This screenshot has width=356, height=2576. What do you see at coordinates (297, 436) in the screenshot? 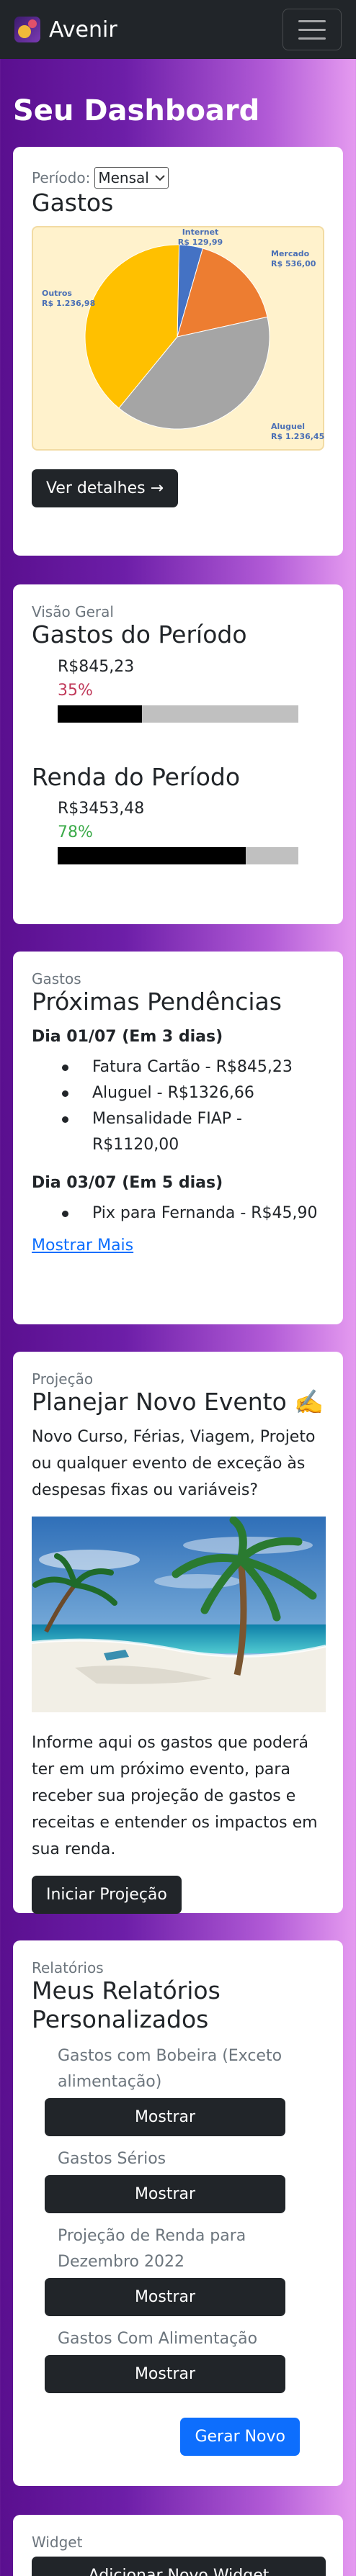
I see `pie-value-aluguel: R$ 1.236,45` at bounding box center [297, 436].